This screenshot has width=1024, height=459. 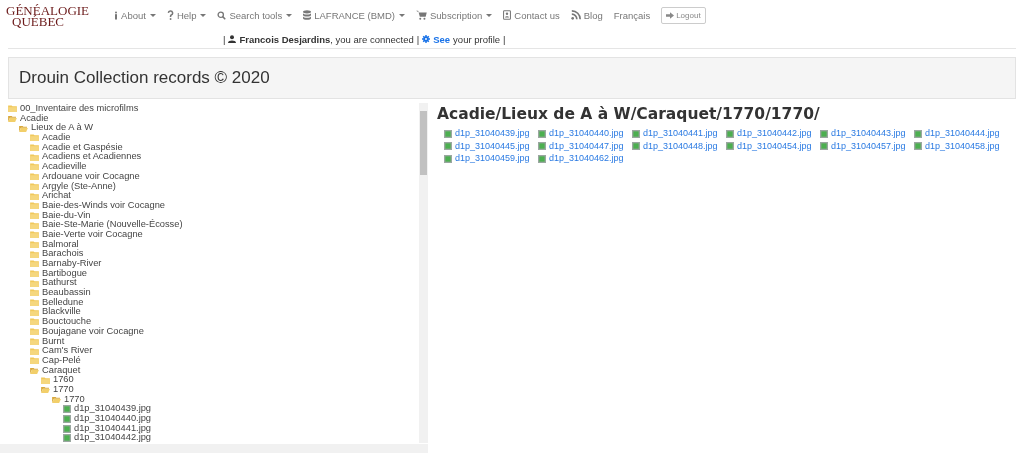 I want to click on tree-item: 1760, so click(x=57, y=380).